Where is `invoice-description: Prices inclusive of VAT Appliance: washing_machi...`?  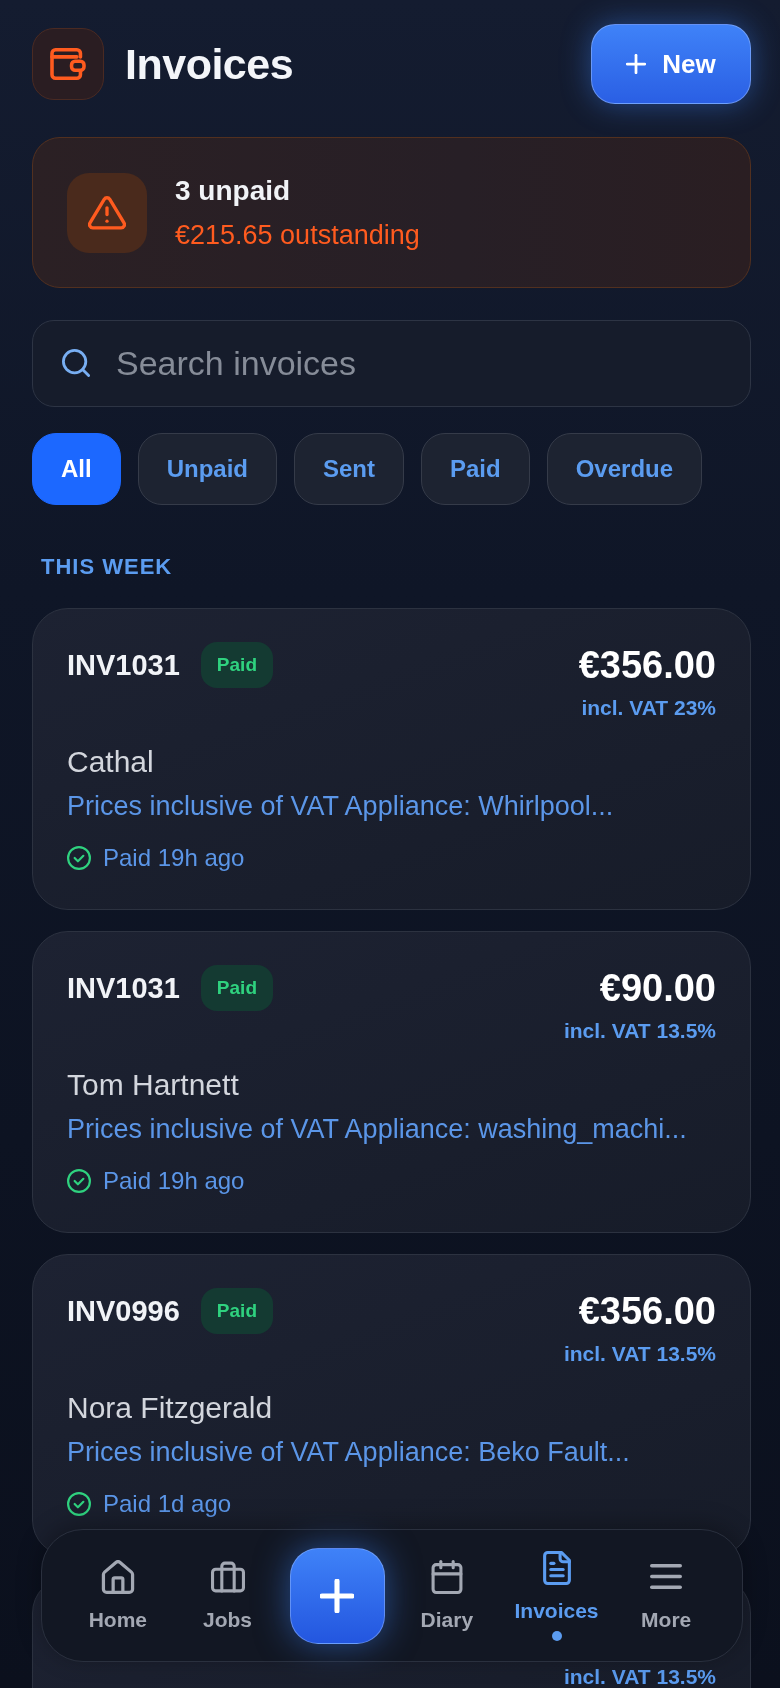
invoice-description: Prices inclusive of VAT Appliance: washing_machi... is located at coordinates (377, 1129).